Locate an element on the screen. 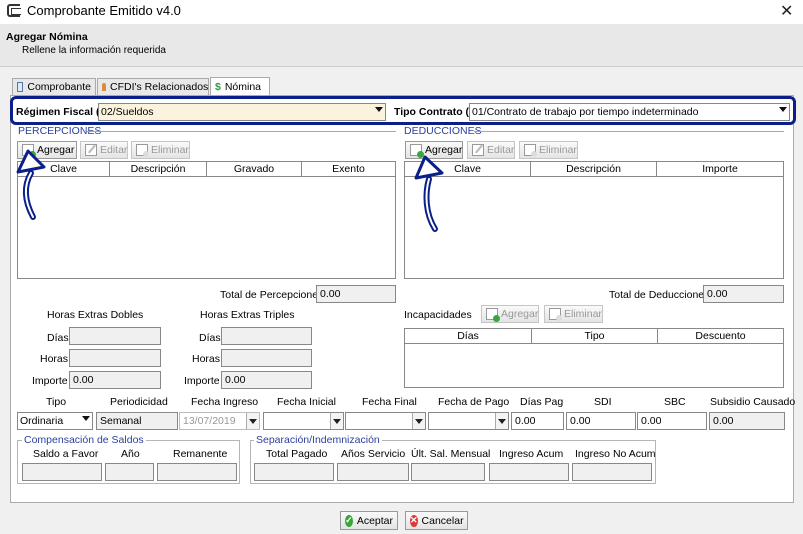  dobles-horas-label: Horas is located at coordinates (54, 359).